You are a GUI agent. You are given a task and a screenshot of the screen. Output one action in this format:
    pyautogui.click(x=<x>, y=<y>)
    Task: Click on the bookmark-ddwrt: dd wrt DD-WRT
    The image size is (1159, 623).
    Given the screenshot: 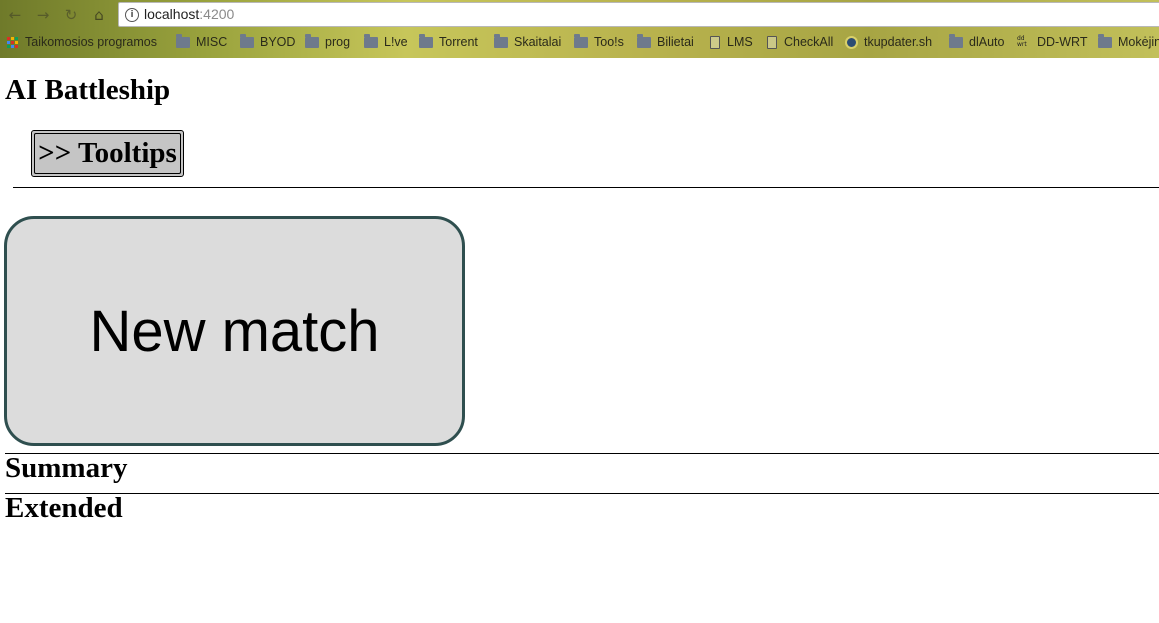 What is the action you would take?
    pyautogui.click(x=1052, y=42)
    